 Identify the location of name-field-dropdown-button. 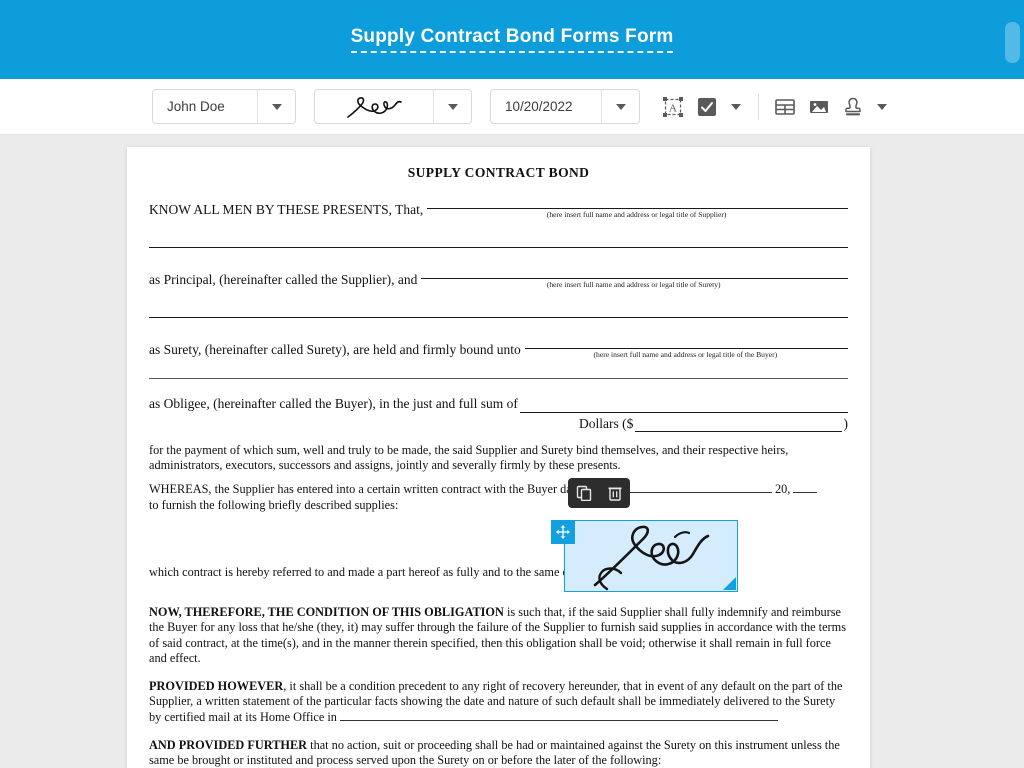
(276, 106).